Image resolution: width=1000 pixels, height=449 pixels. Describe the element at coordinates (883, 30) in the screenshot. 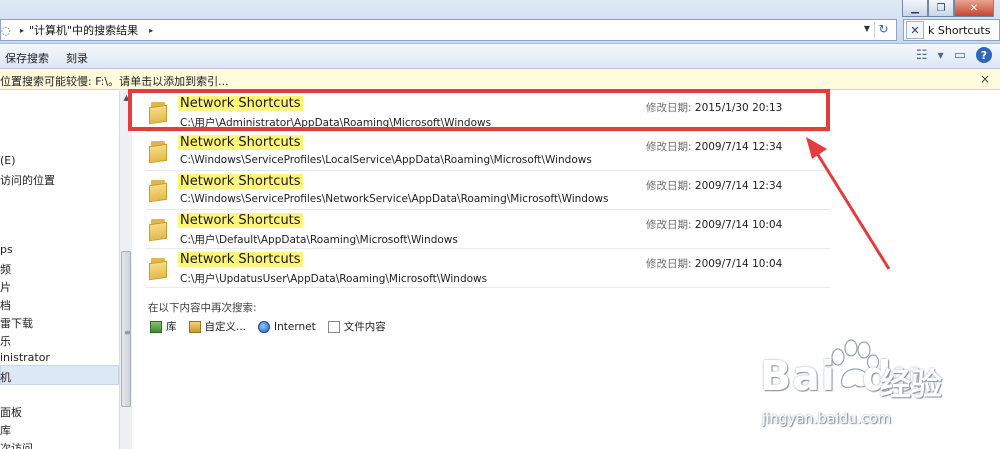

I see `refresh-icon: ↻` at that location.